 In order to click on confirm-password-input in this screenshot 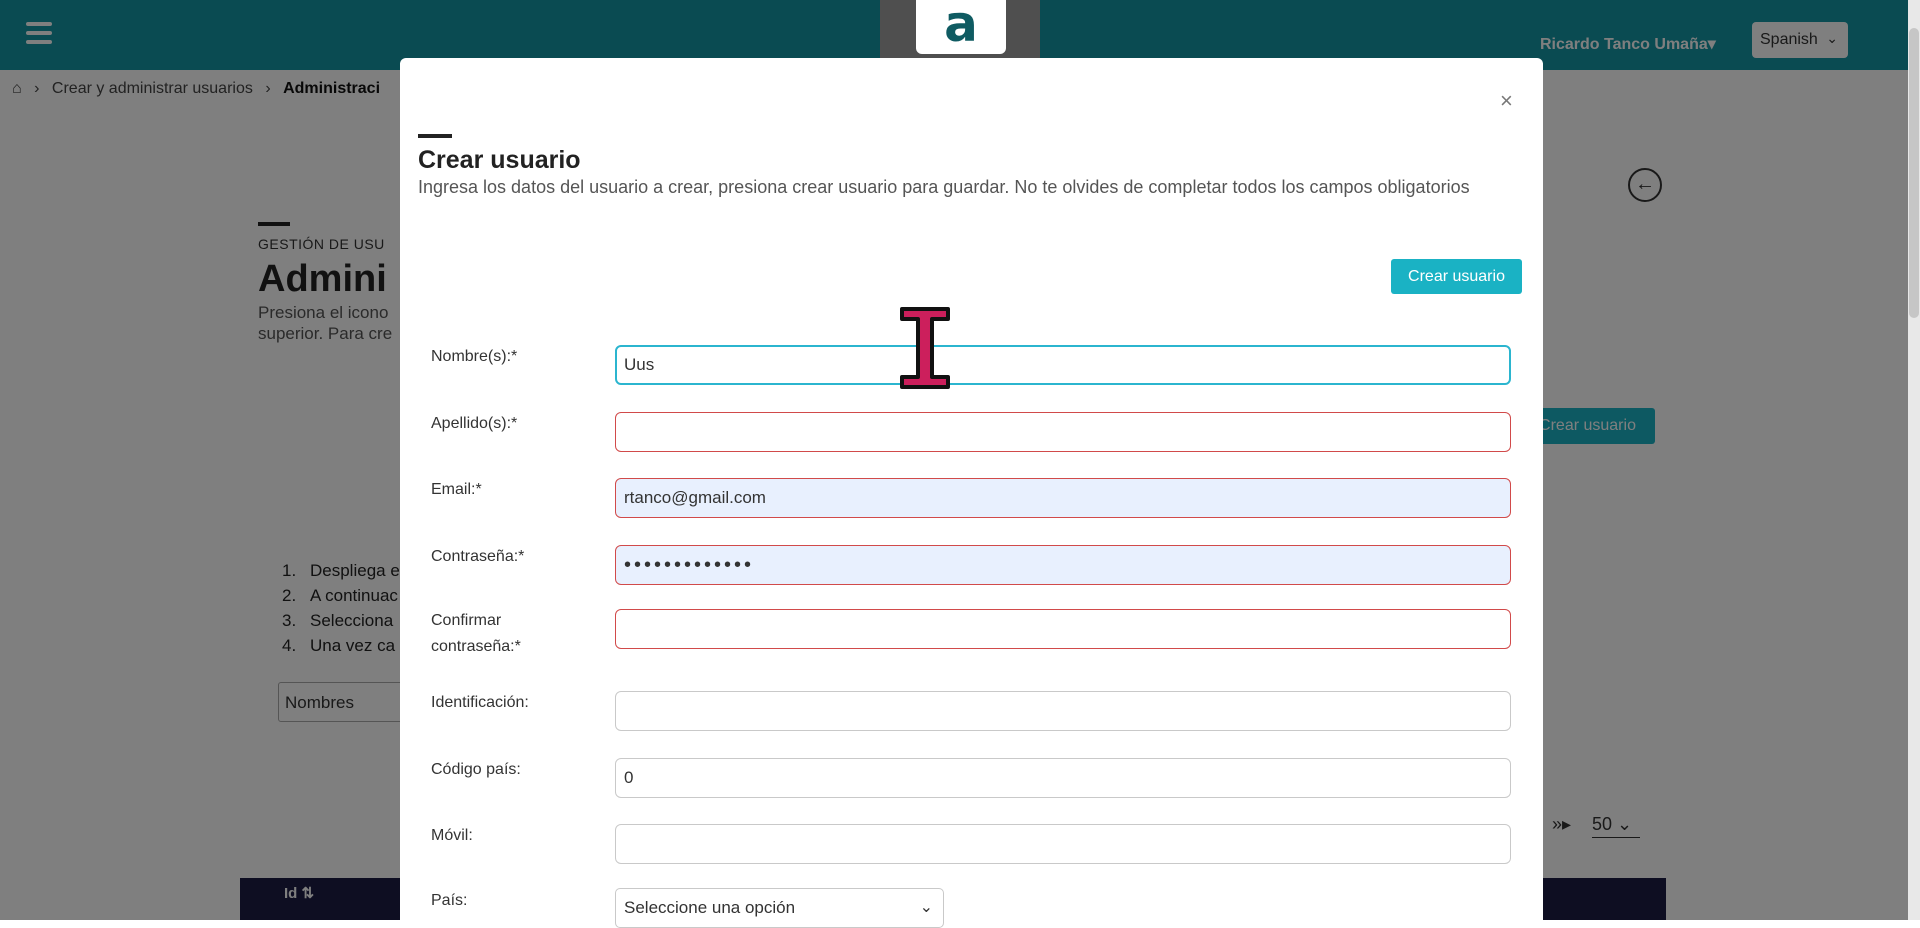, I will do `click(1063, 629)`.